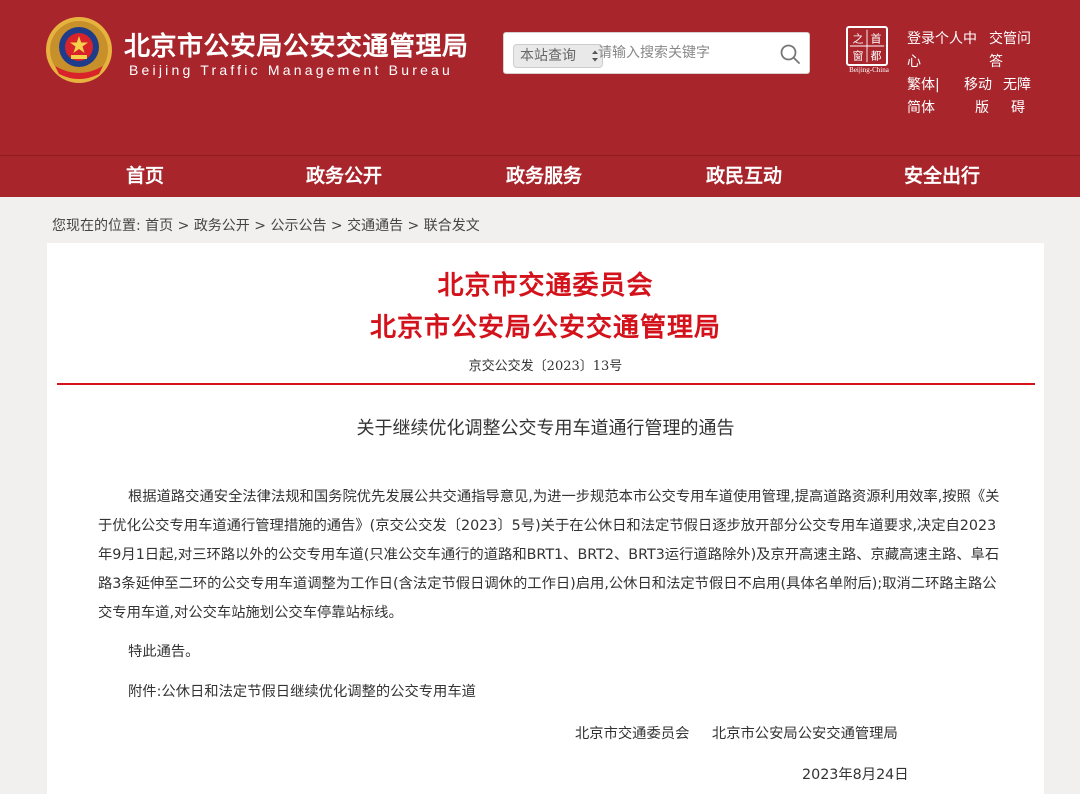 The width and height of the screenshot is (1080, 794). Describe the element at coordinates (545, 286) in the screenshot. I see `issuer-heading-1: 北京市交通委员会` at that location.